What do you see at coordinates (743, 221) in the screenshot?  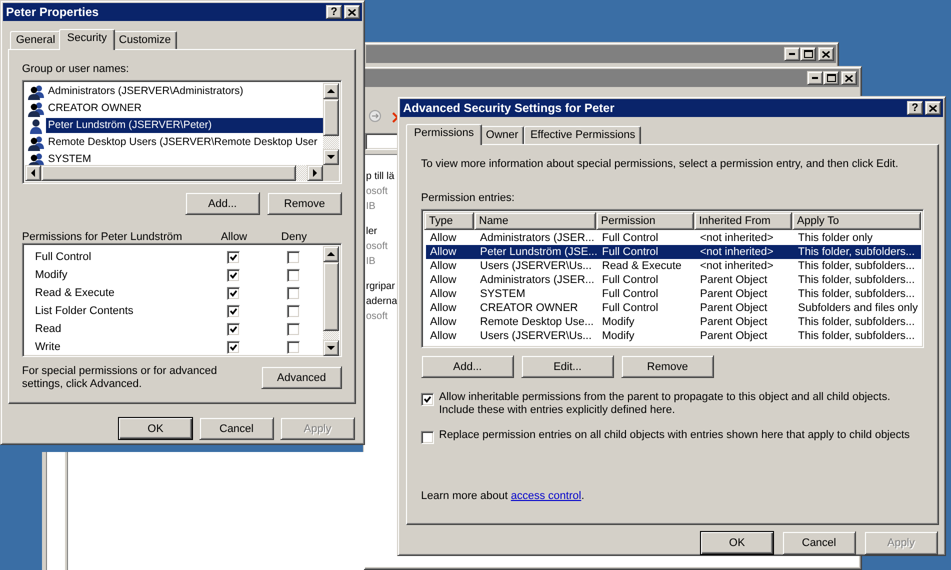 I see `column-header: Inherited From` at bounding box center [743, 221].